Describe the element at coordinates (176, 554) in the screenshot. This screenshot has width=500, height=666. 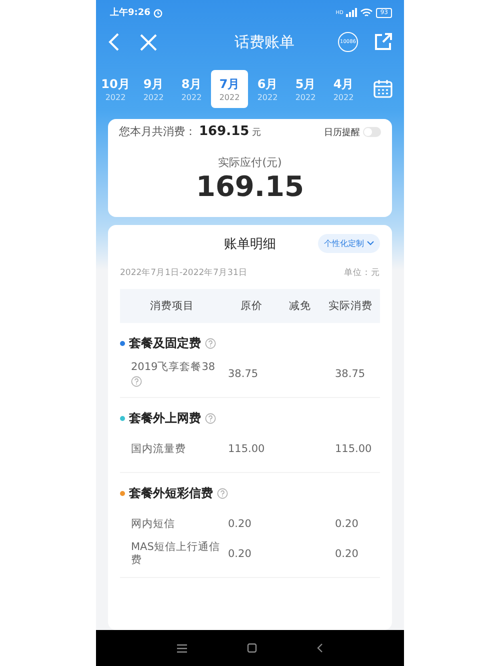
I see `table-cell-text: MAS短信上行通信费` at that location.